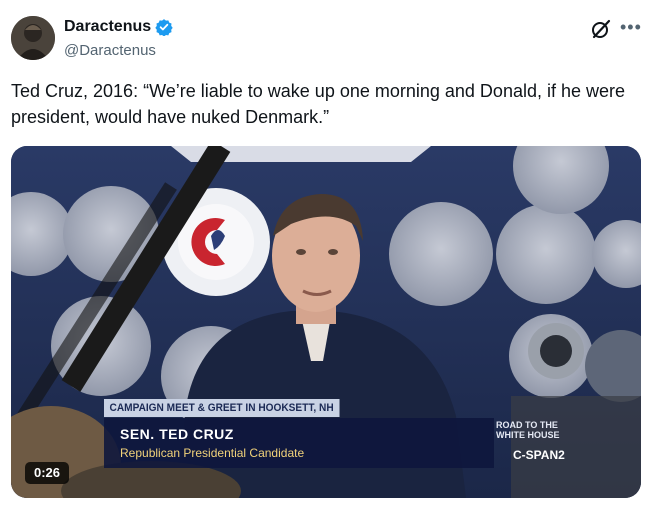 This screenshot has height=508, width=656. I want to click on avatar, so click(33, 38).